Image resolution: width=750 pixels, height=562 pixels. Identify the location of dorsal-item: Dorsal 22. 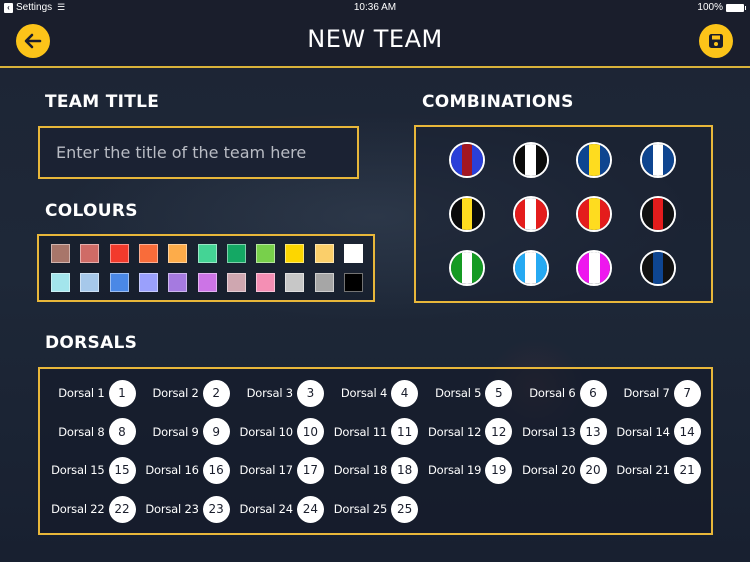
(183, 393).